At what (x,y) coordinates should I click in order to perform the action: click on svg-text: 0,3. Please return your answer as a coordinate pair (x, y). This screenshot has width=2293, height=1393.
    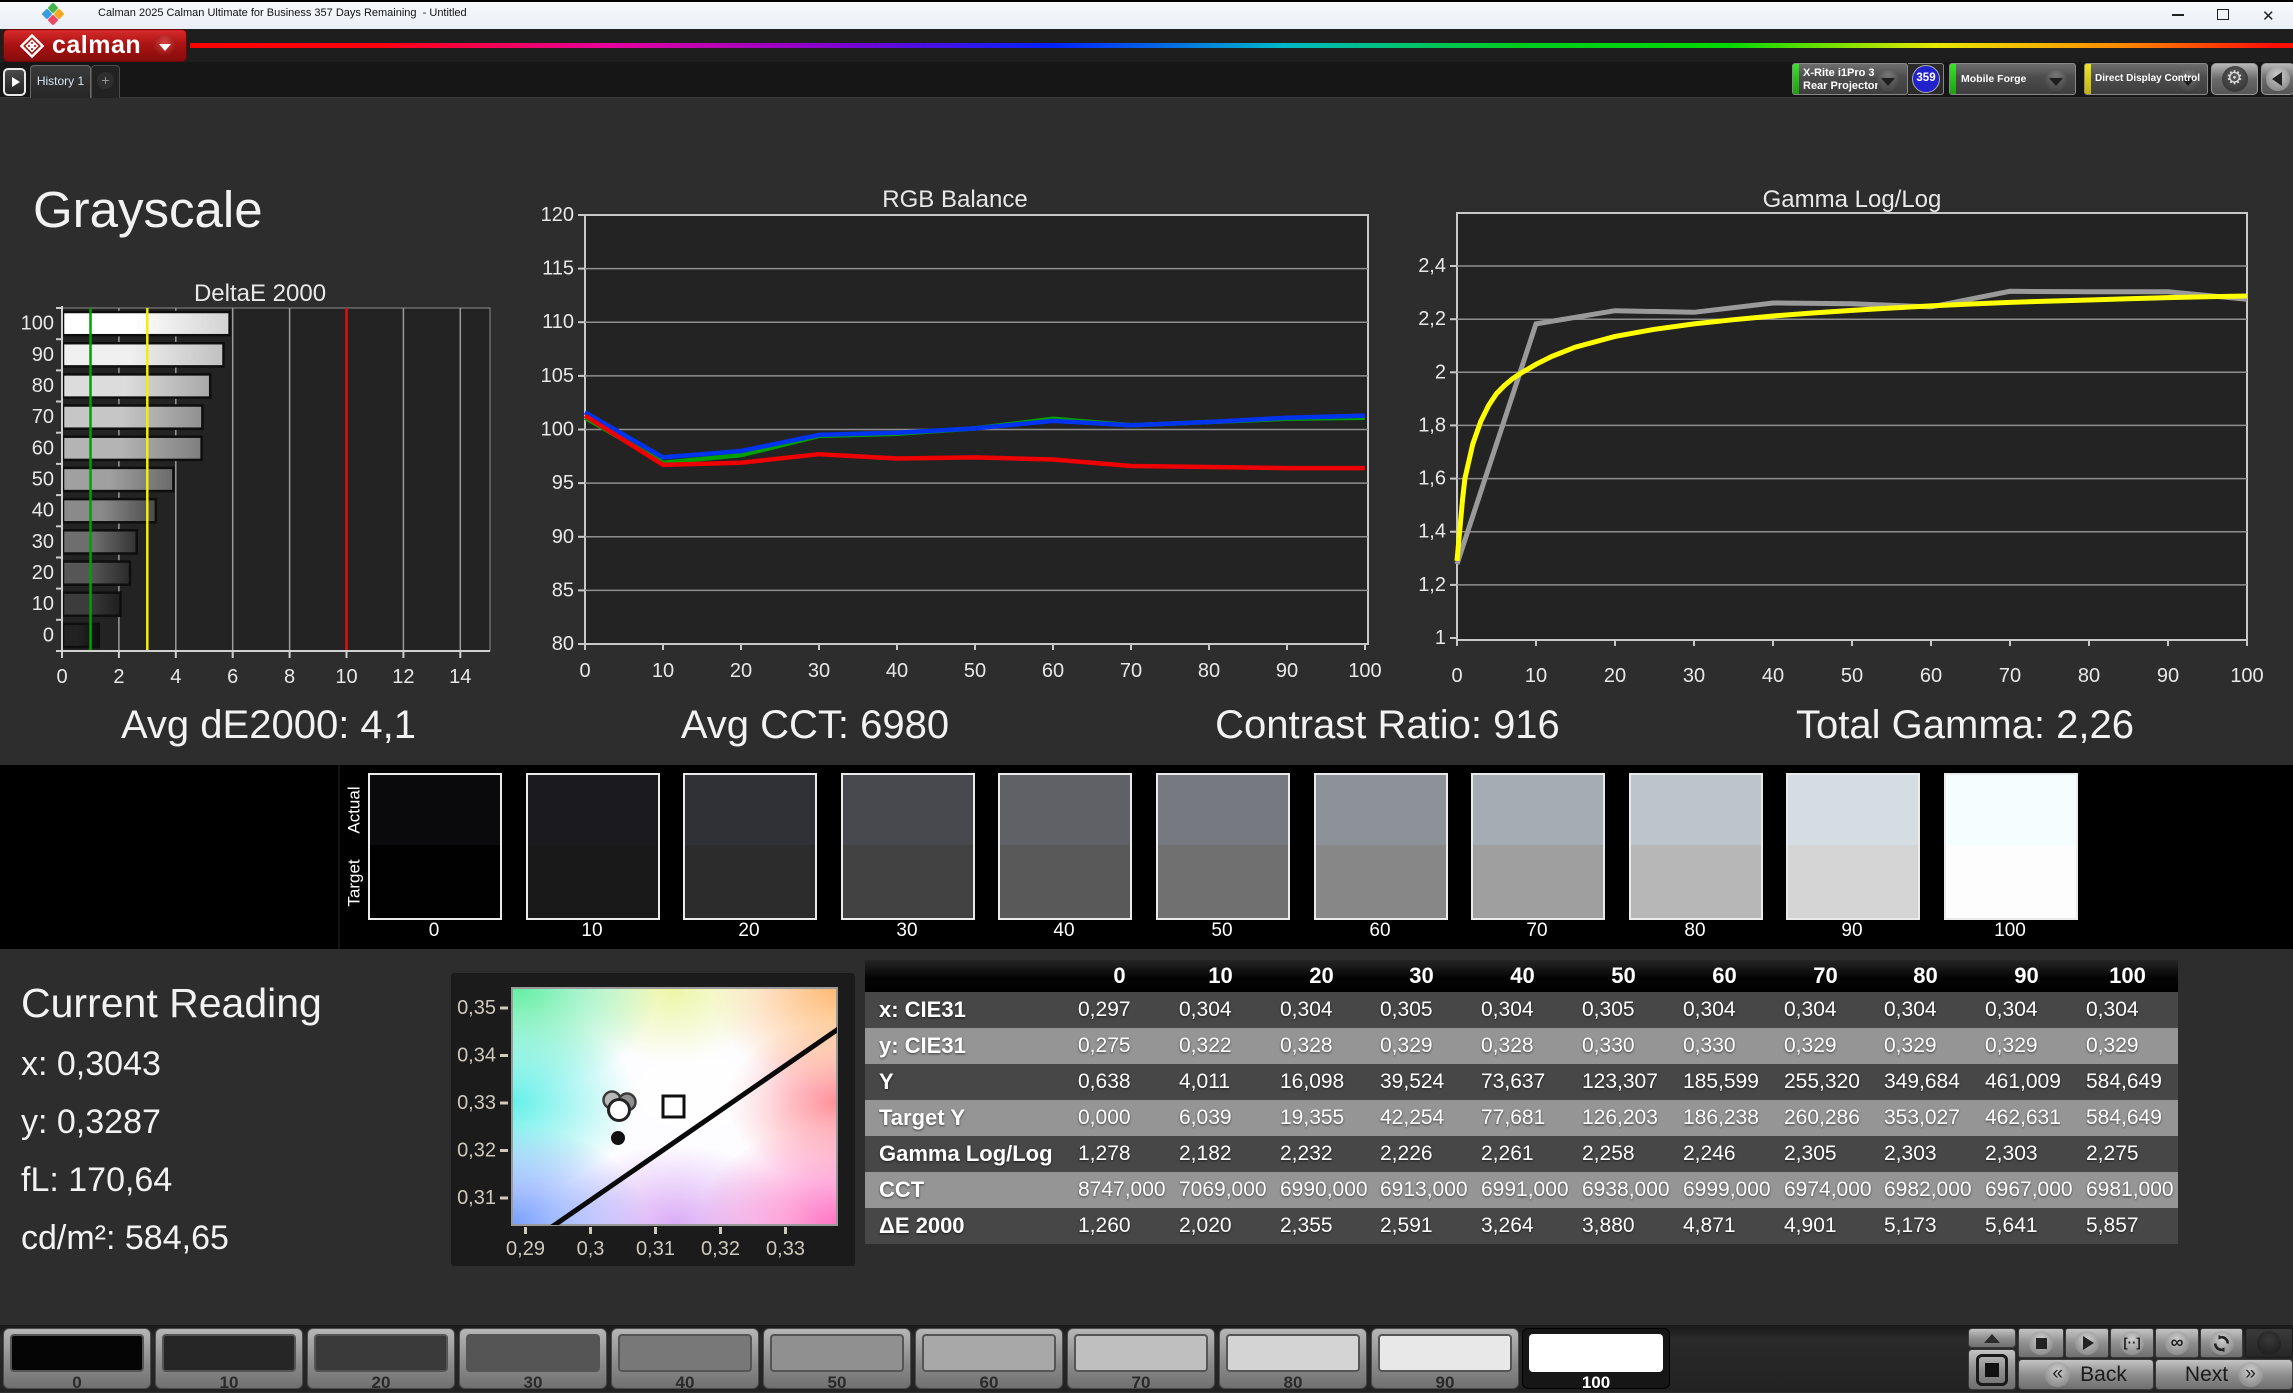
    Looking at the image, I should click on (591, 1249).